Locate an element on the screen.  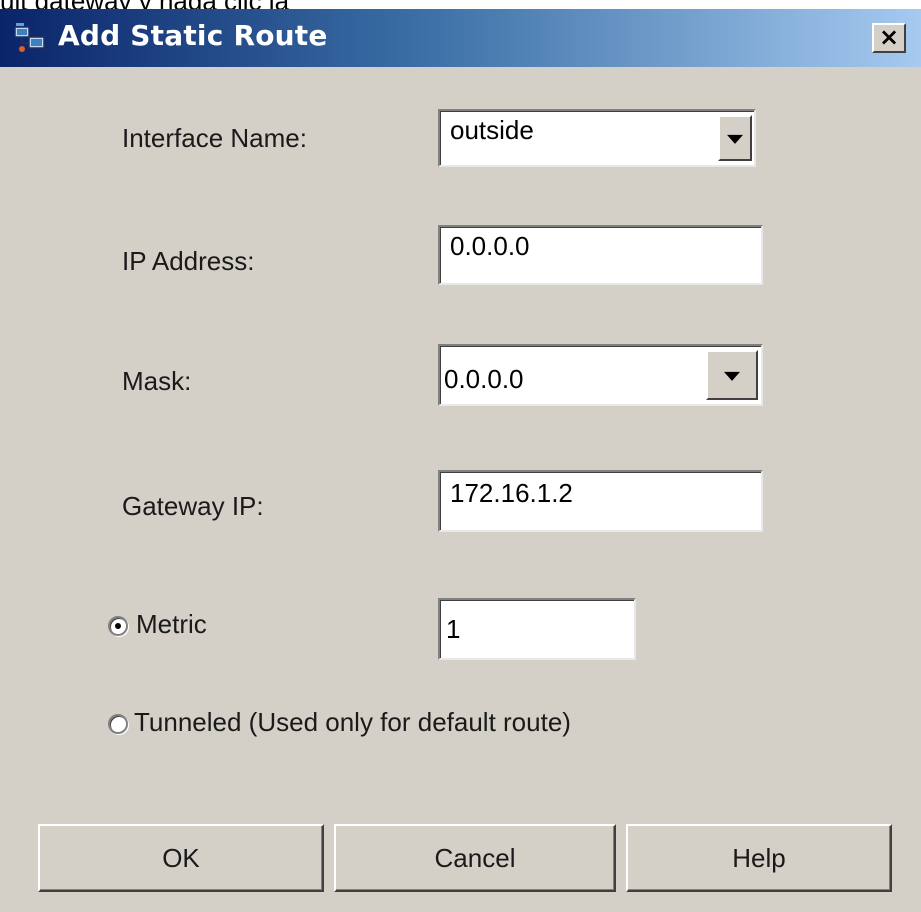
help-button: Help is located at coordinates (759, 858).